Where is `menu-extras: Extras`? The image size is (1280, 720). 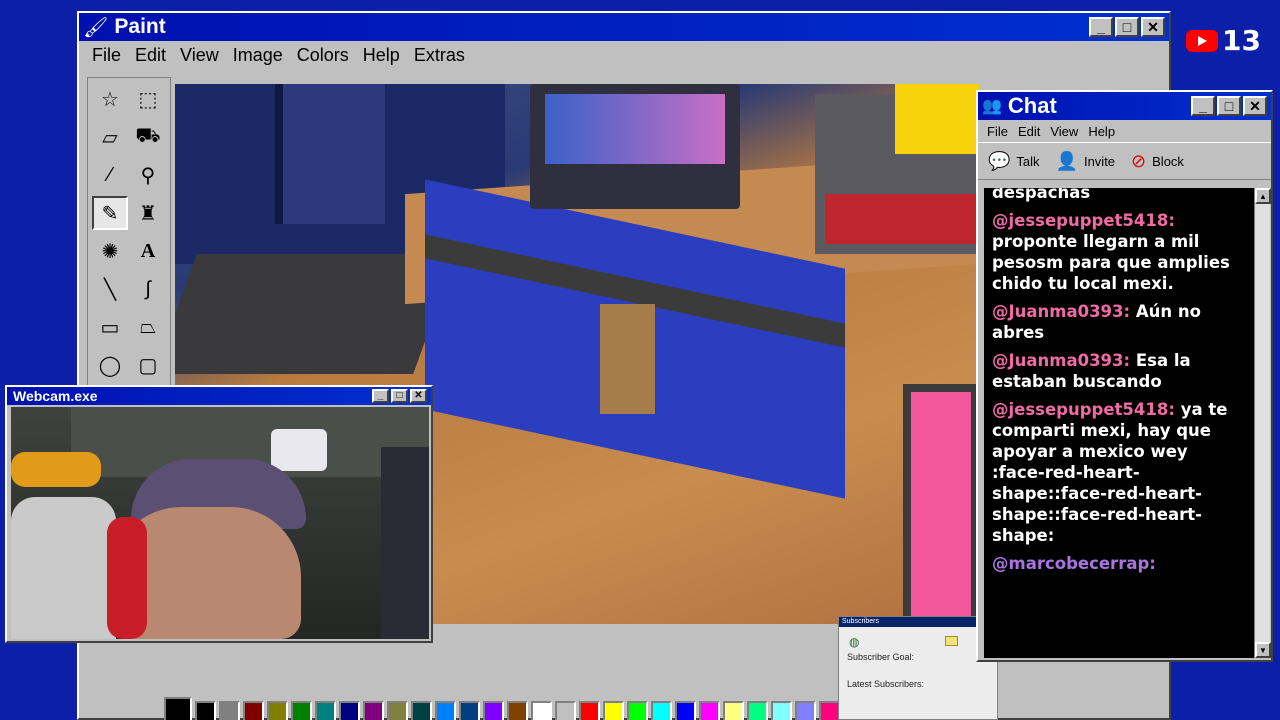 menu-extras: Extras is located at coordinates (439, 55).